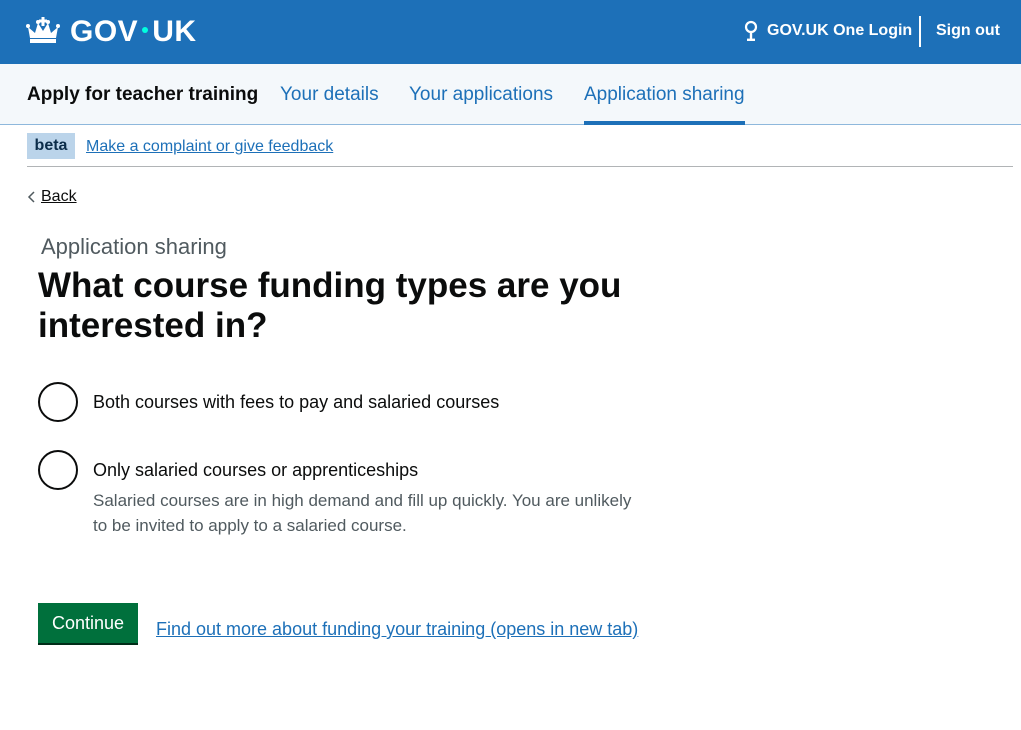  What do you see at coordinates (134, 246) in the screenshot?
I see `page-caption: Application sharing` at bounding box center [134, 246].